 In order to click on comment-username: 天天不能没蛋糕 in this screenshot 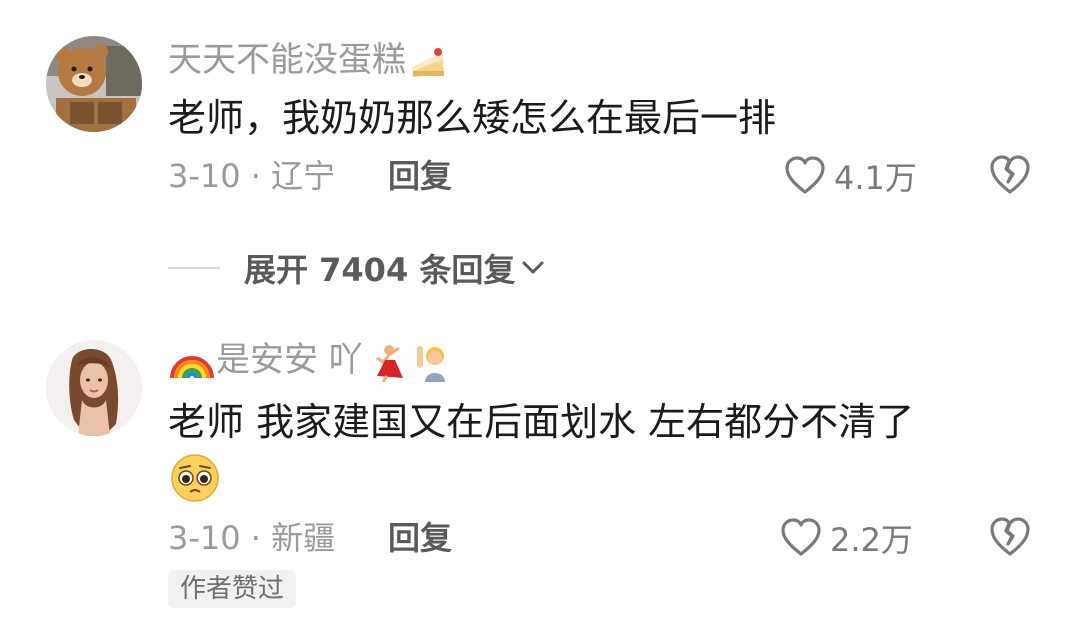, I will do `click(308, 60)`.